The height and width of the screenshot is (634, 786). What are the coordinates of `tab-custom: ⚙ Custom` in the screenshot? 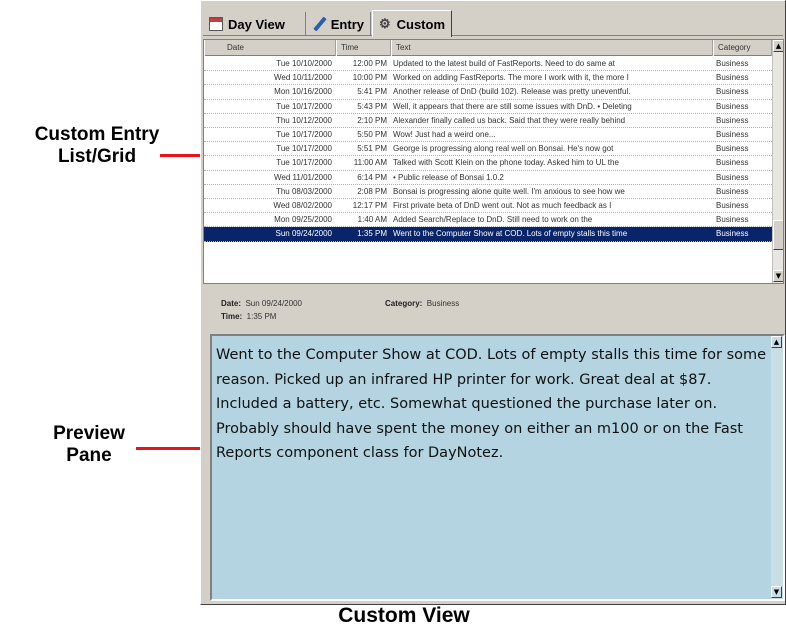 It's located at (412, 23).